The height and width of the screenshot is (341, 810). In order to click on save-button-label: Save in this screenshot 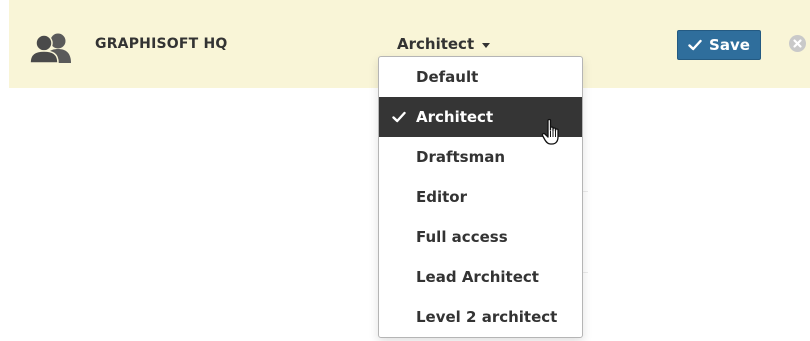, I will do `click(729, 45)`.